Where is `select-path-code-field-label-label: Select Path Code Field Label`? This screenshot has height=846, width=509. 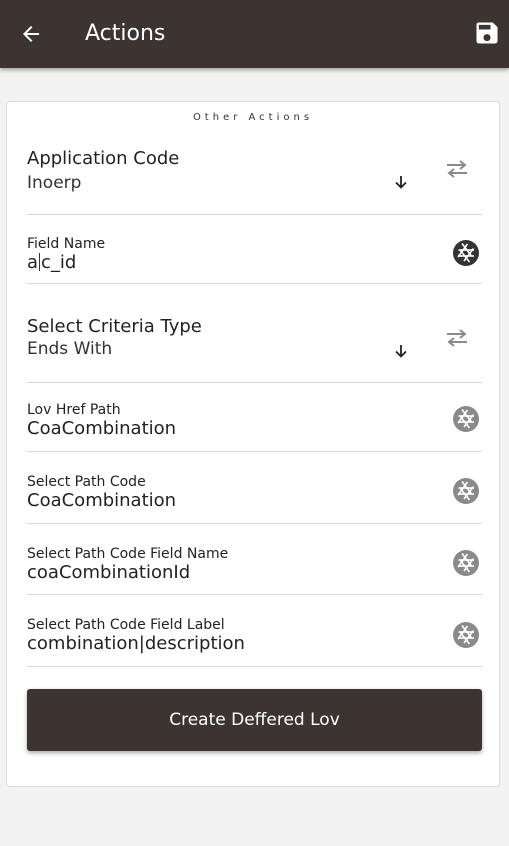 select-path-code-field-label-label: Select Path Code Field Label is located at coordinates (126, 625).